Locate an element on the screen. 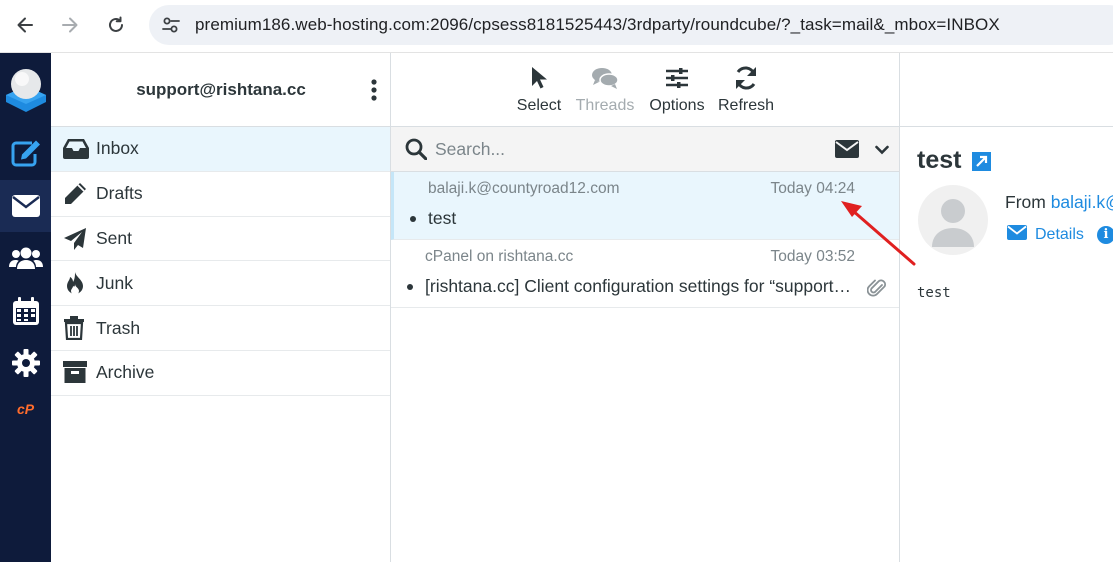 This screenshot has width=1113, height=562. contacts-icon is located at coordinates (25, 258).